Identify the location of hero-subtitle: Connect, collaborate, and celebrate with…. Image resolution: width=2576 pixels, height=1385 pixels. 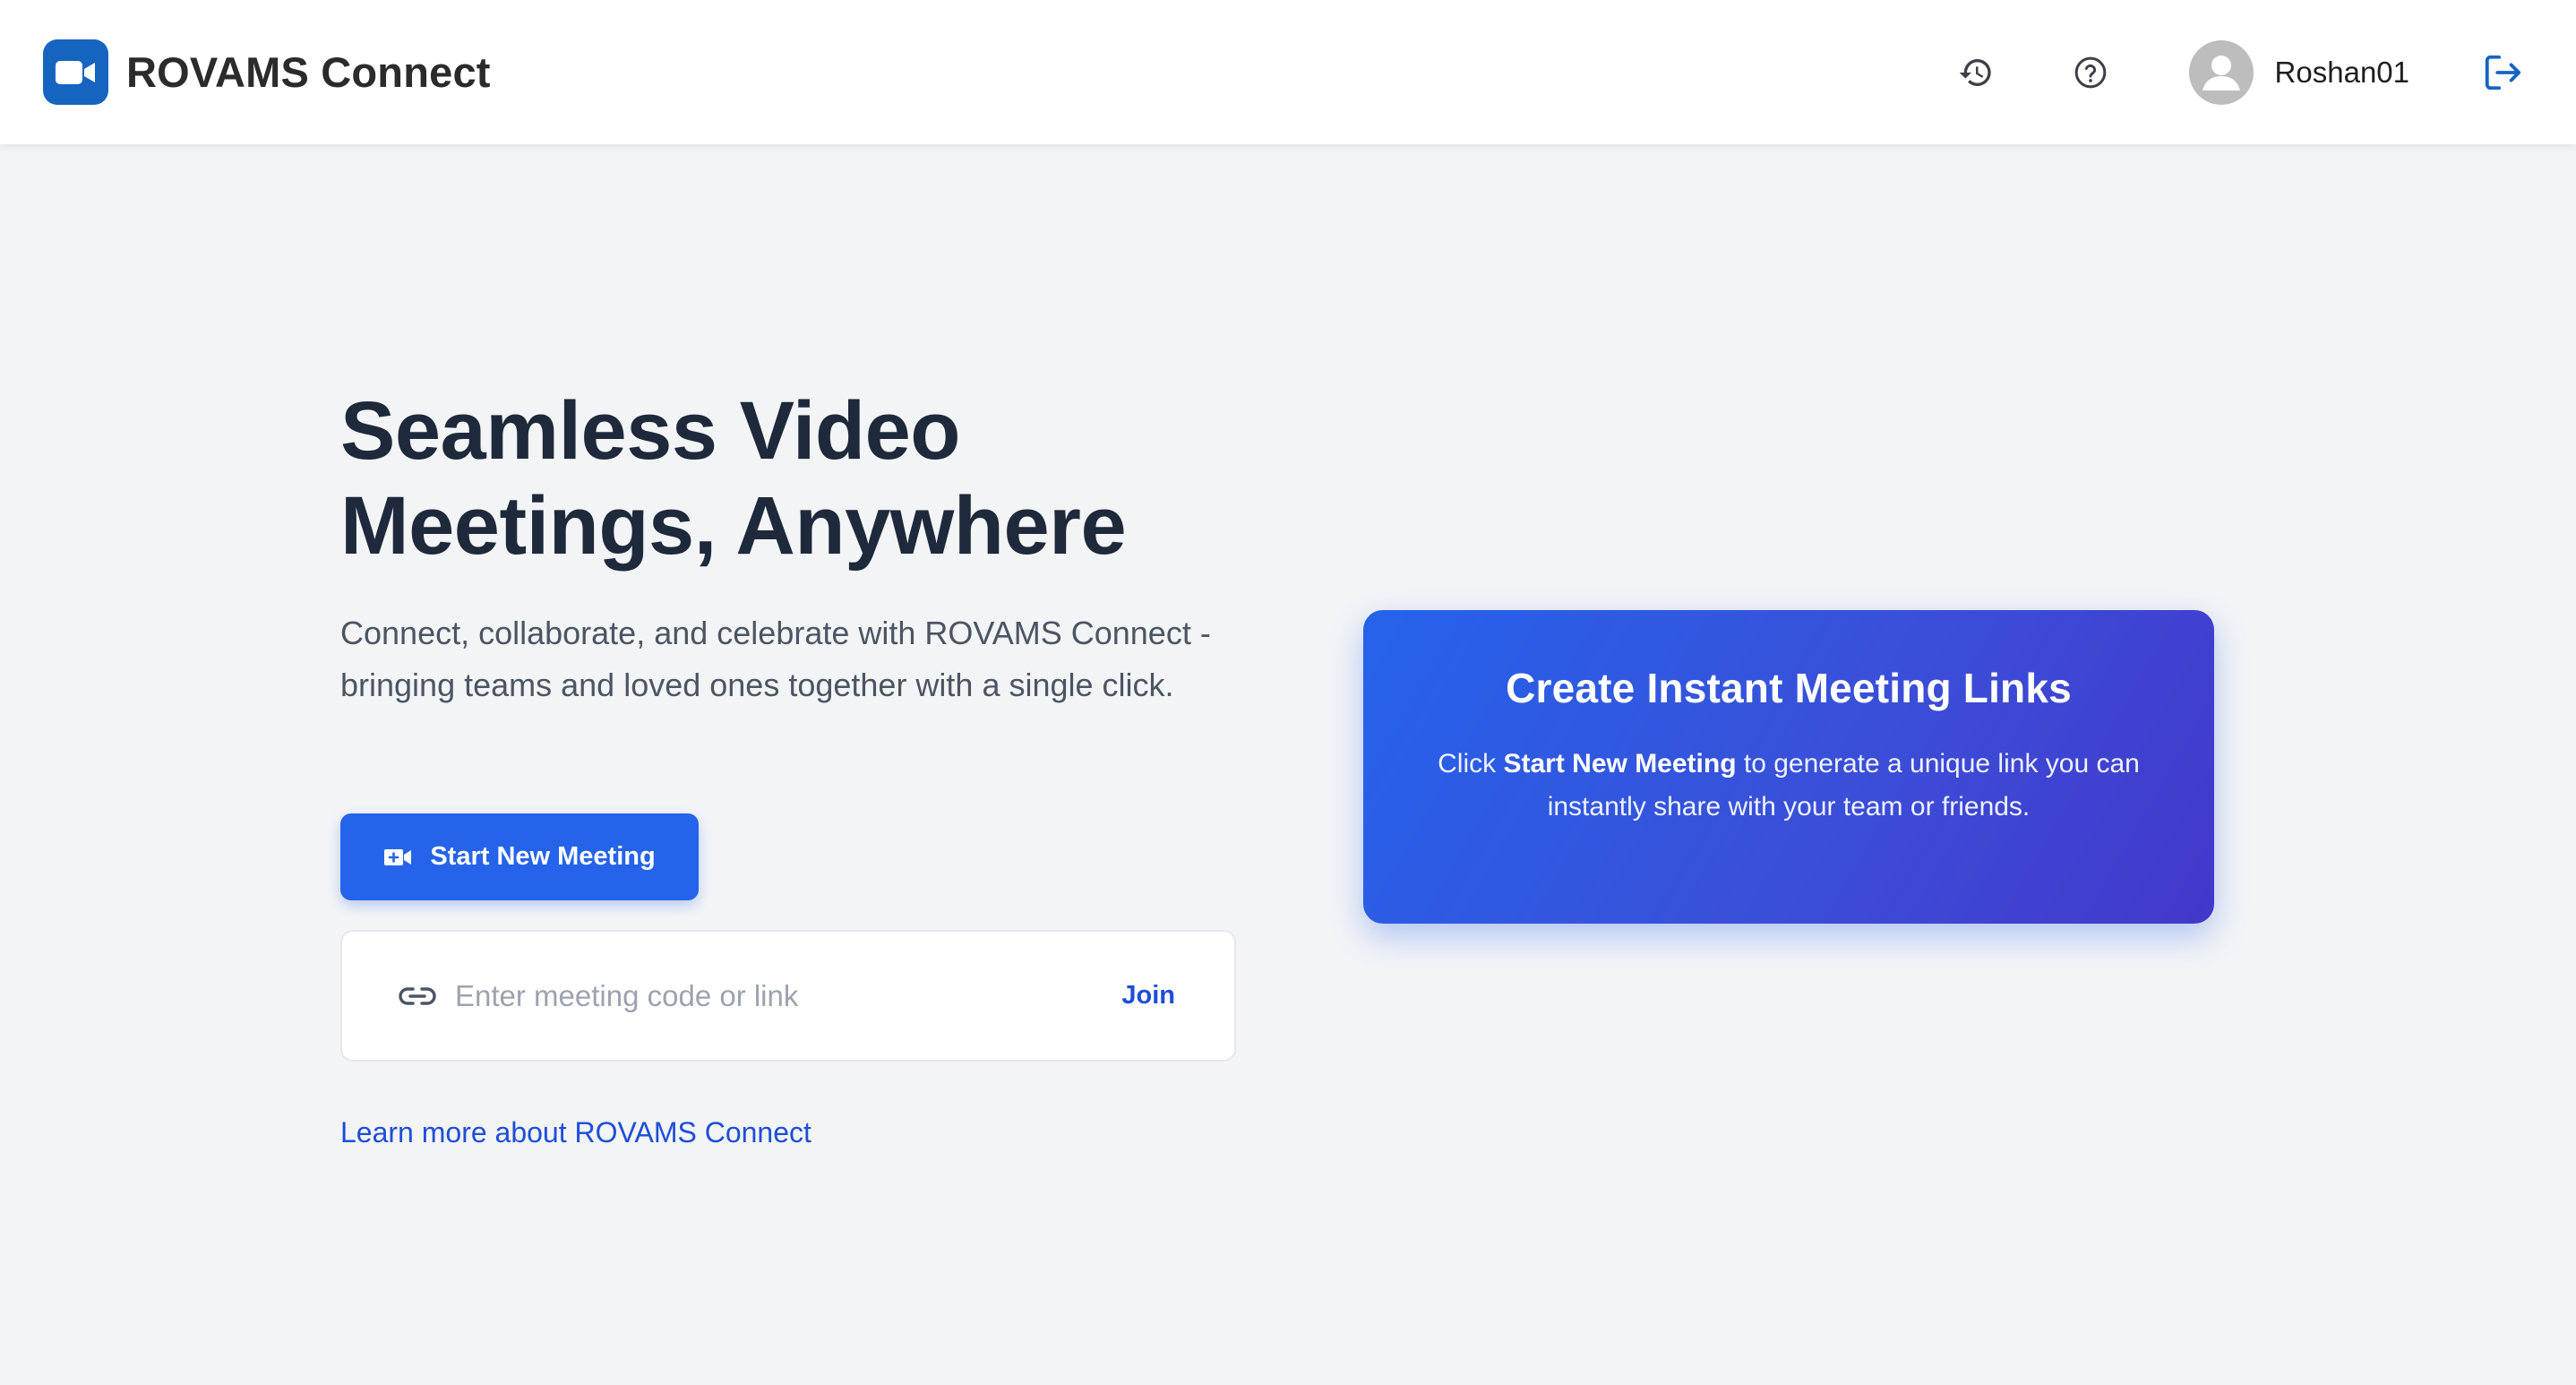
(775, 659).